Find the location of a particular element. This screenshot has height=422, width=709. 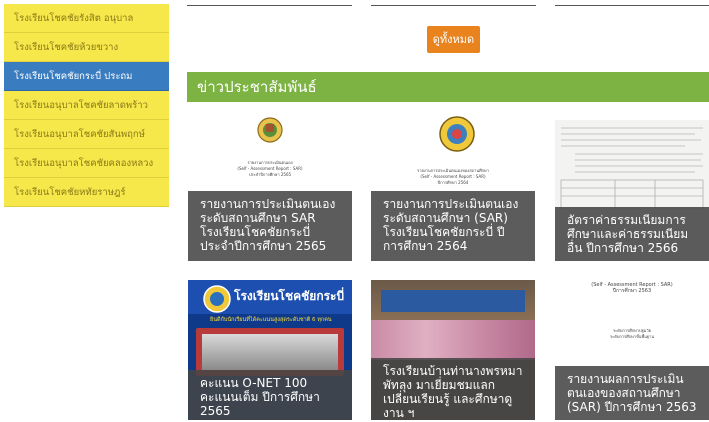

sidebar-item-chokchai-huaykwang: โรงเรียนโชคชัยห้วยขวาง is located at coordinates (86, 47).